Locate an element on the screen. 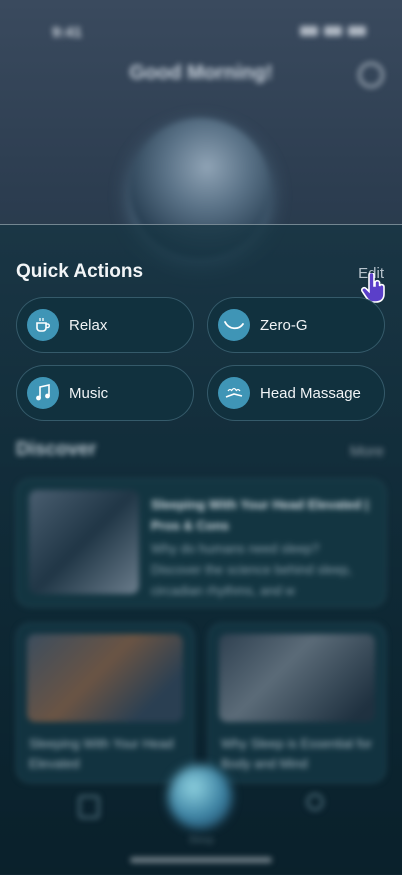 This screenshot has height=875, width=402. quick-action-music: Music is located at coordinates (105, 393).